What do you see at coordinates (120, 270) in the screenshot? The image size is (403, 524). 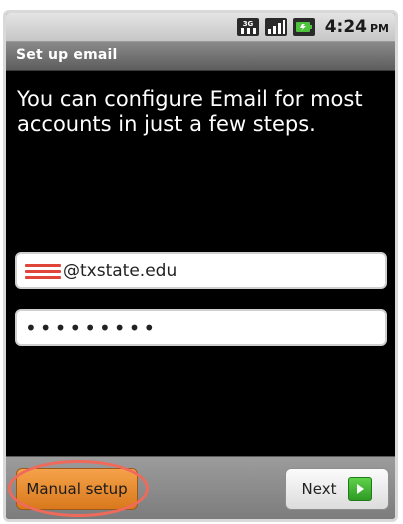 I see `email-value: @txstate.edu` at bounding box center [120, 270].